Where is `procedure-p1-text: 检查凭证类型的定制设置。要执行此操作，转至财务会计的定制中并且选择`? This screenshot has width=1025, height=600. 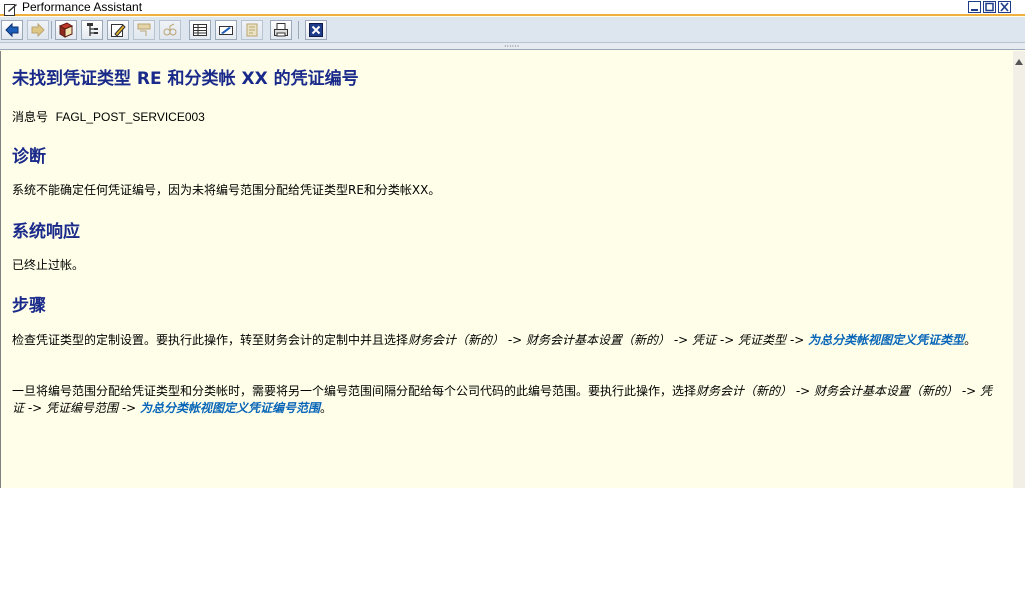 procedure-p1-text: 检查凭证类型的定制设置。要执行此操作，转至财务会计的定制中并且选择 is located at coordinates (210, 340).